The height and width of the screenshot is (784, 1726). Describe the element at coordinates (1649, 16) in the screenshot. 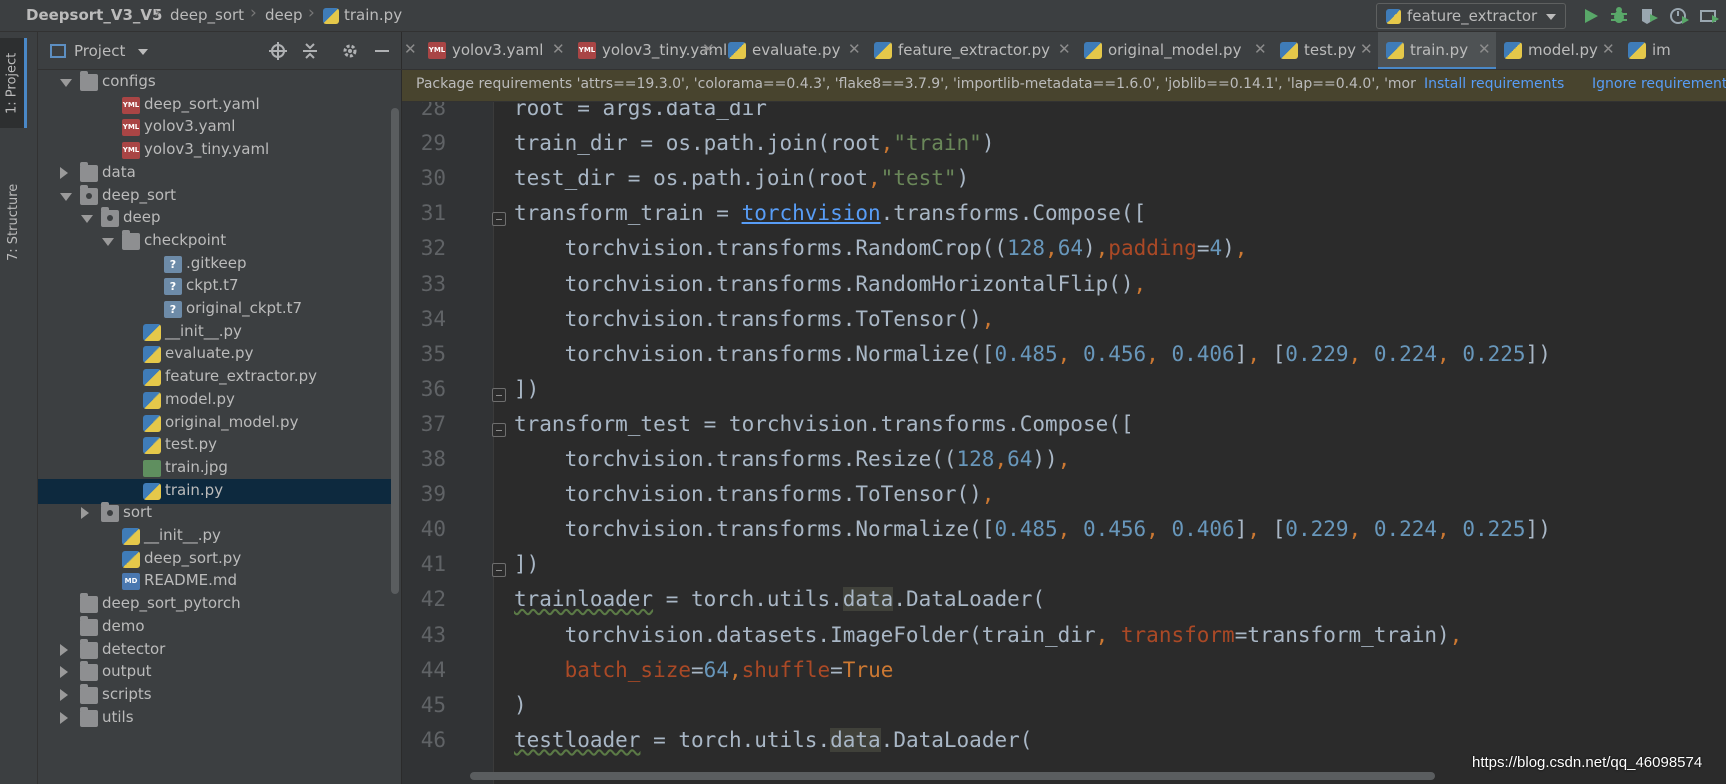

I see `coverage-icon` at that location.